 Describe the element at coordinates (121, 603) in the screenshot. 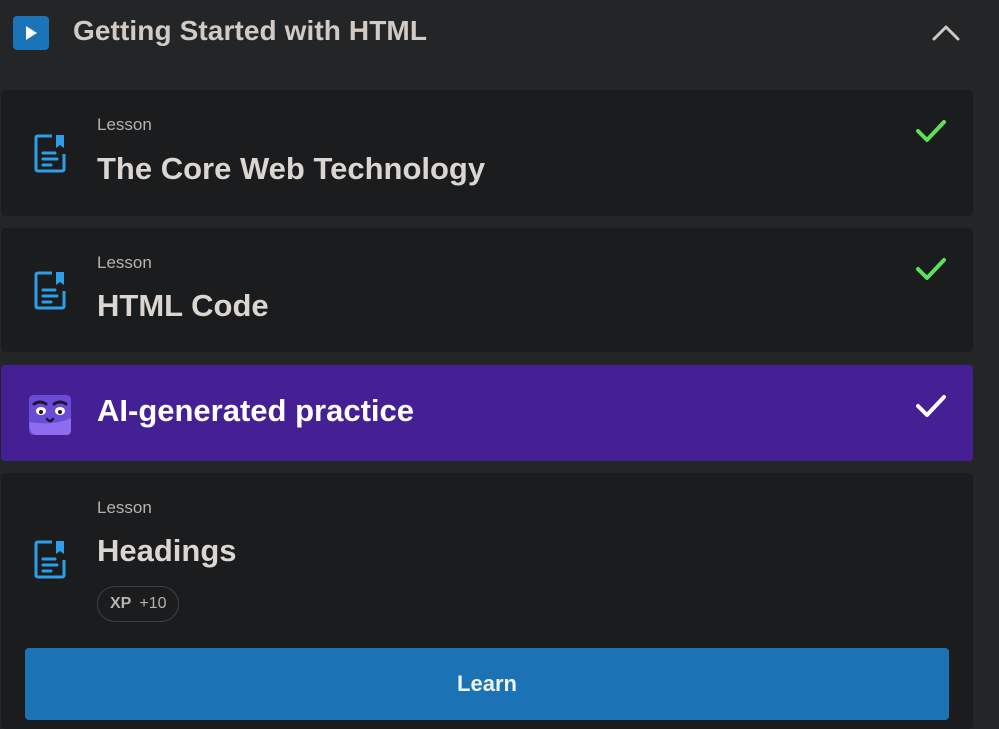

I see `xp-label: XP` at that location.